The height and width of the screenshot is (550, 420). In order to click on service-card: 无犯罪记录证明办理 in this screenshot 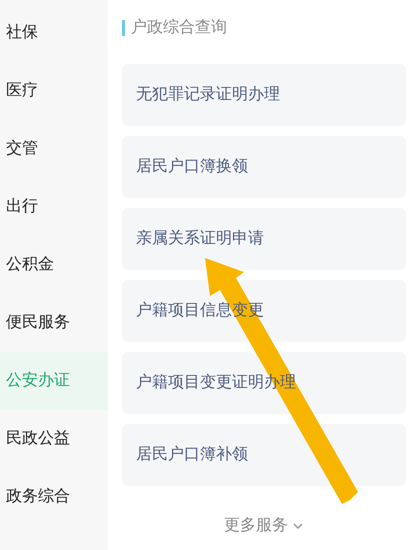, I will do `click(264, 95)`.